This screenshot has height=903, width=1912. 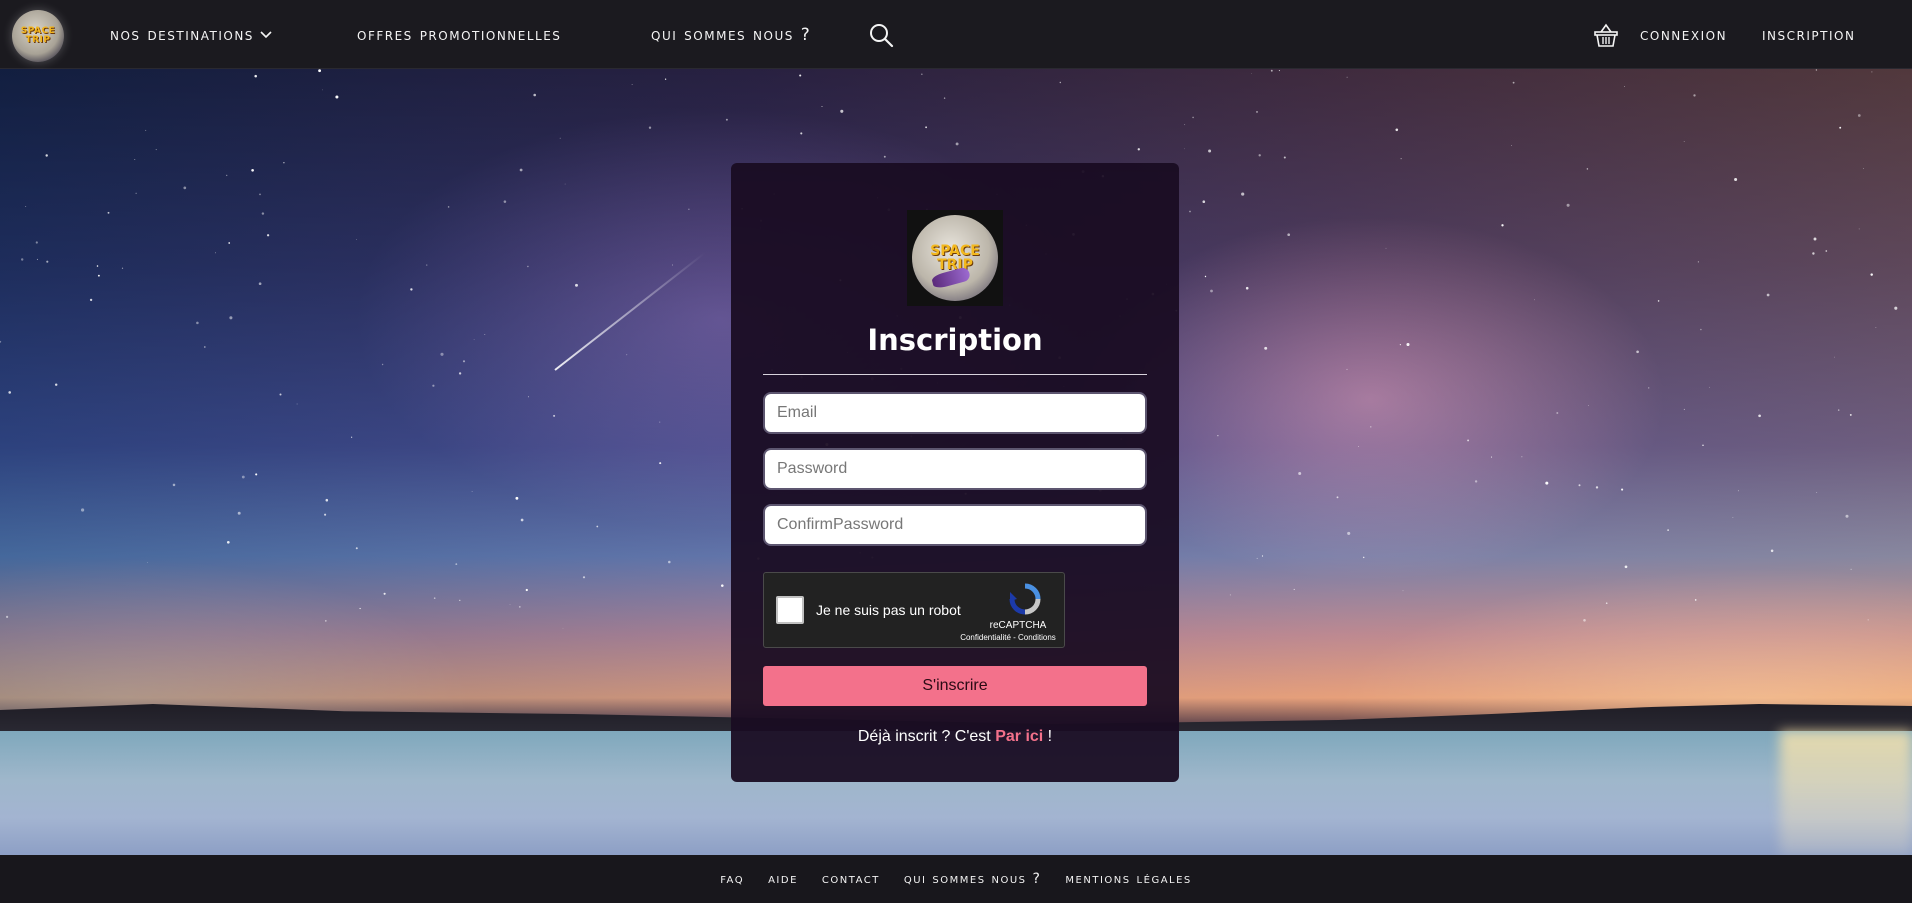 I want to click on card-logo-text: SPACE TRIP, so click(x=955, y=258).